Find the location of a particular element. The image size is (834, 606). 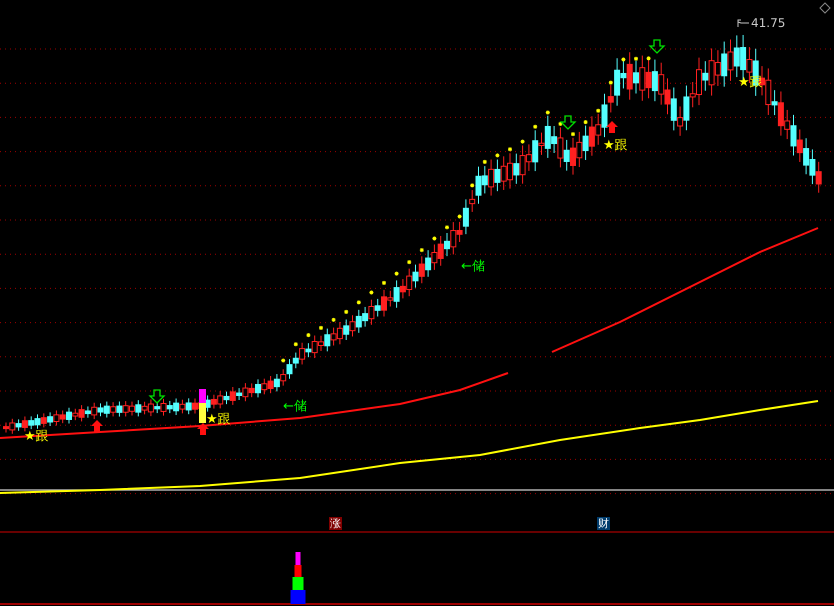

indicator-tag: 财 is located at coordinates (603, 523).